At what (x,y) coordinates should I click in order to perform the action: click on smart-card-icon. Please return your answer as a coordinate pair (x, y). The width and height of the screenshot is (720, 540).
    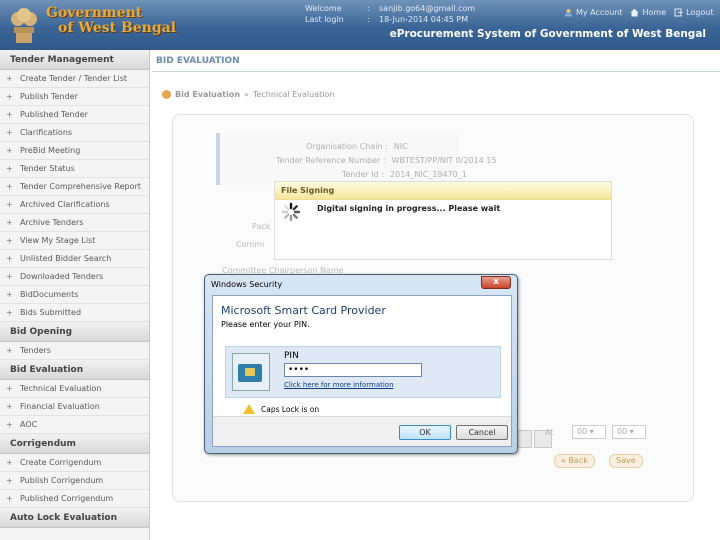
    Looking at the image, I should click on (251, 372).